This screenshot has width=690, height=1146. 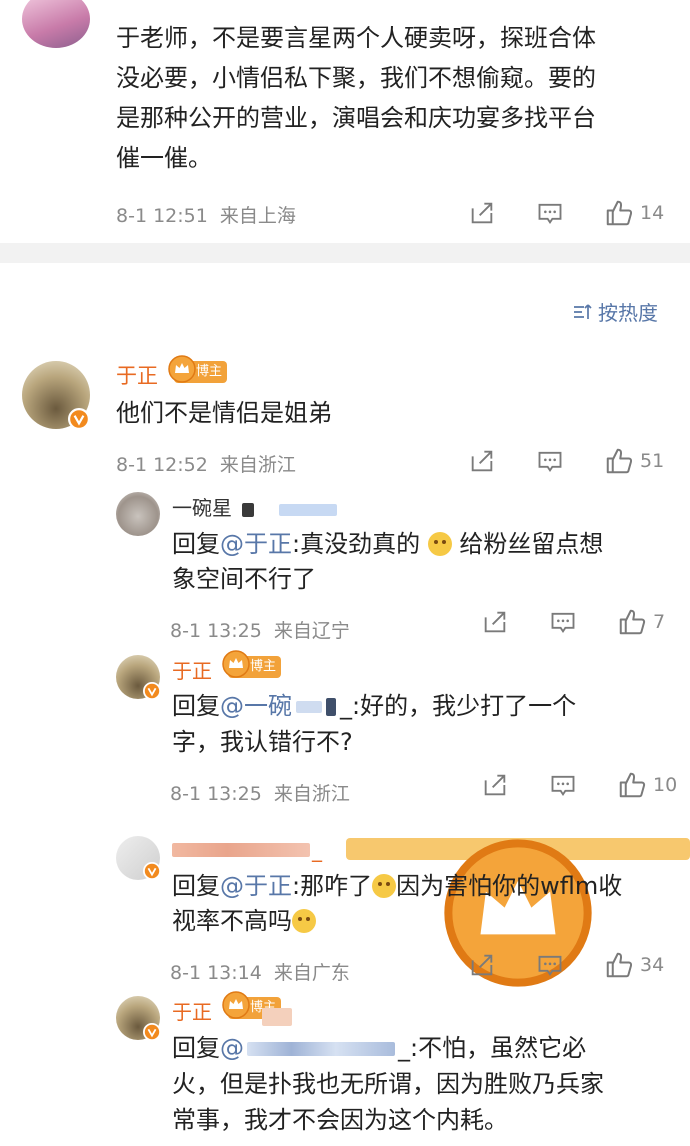 I want to click on sort-label: 按热度, so click(x=628, y=313).